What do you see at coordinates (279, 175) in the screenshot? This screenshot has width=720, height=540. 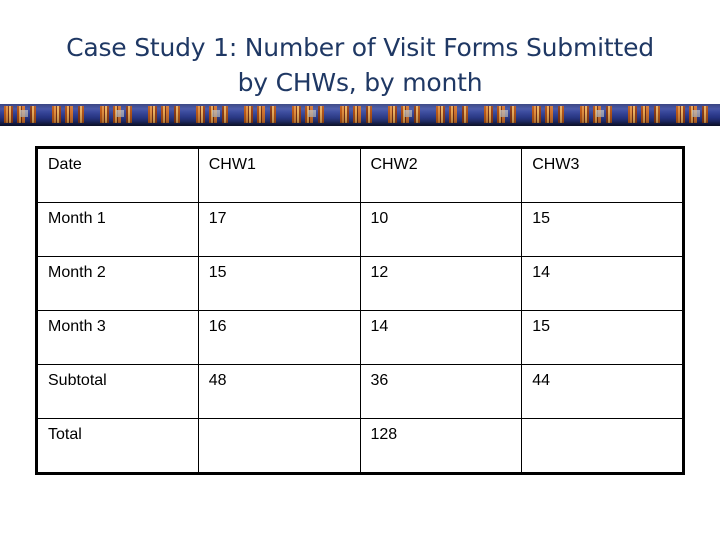 I see `column-header-chw1: CHW1` at bounding box center [279, 175].